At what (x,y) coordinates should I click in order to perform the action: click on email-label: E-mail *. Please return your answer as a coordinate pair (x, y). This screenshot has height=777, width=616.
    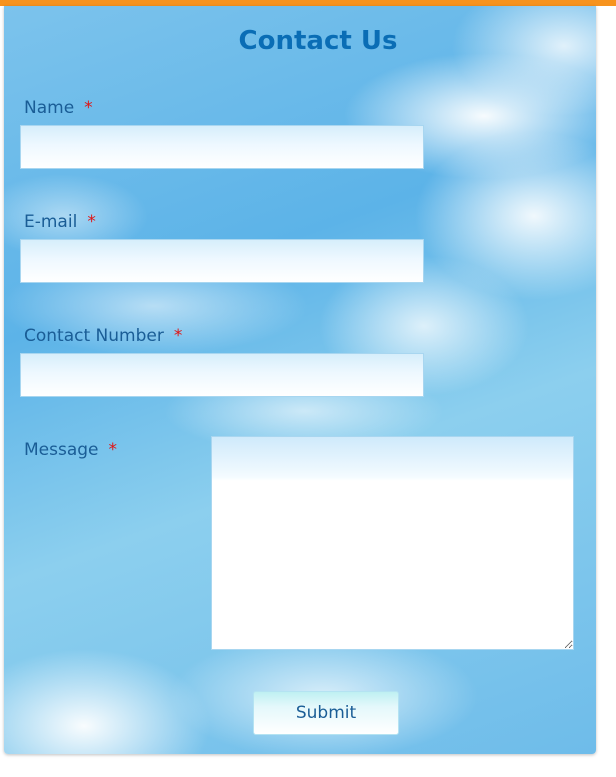
    Looking at the image, I should click on (60, 222).